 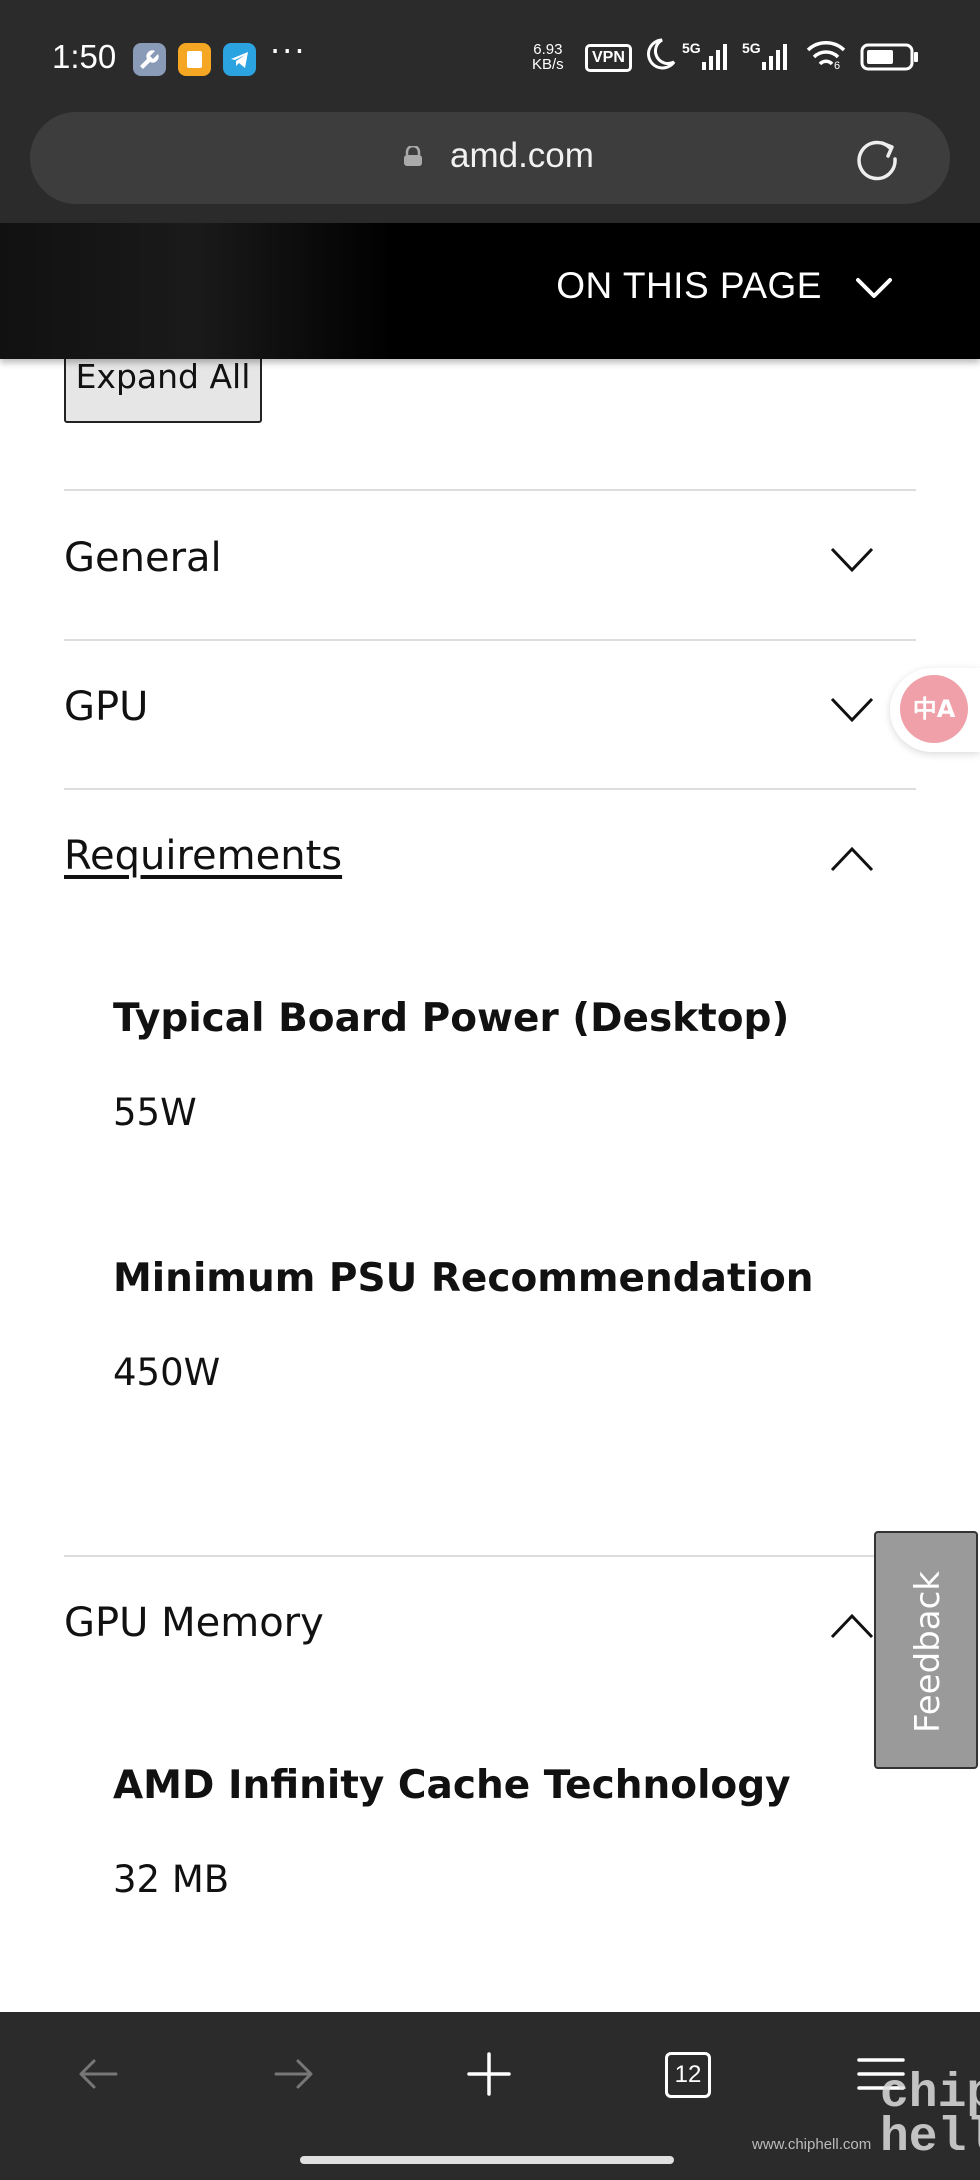 What do you see at coordinates (889, 57) in the screenshot?
I see `battery-icon` at bounding box center [889, 57].